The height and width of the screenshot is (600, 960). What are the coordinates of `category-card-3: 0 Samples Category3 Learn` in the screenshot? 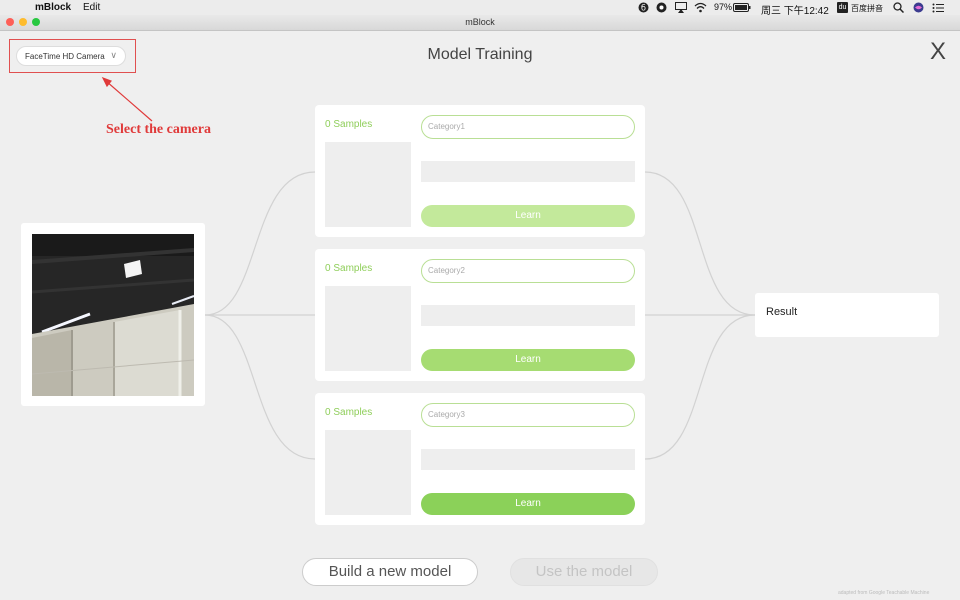 It's located at (480, 459).